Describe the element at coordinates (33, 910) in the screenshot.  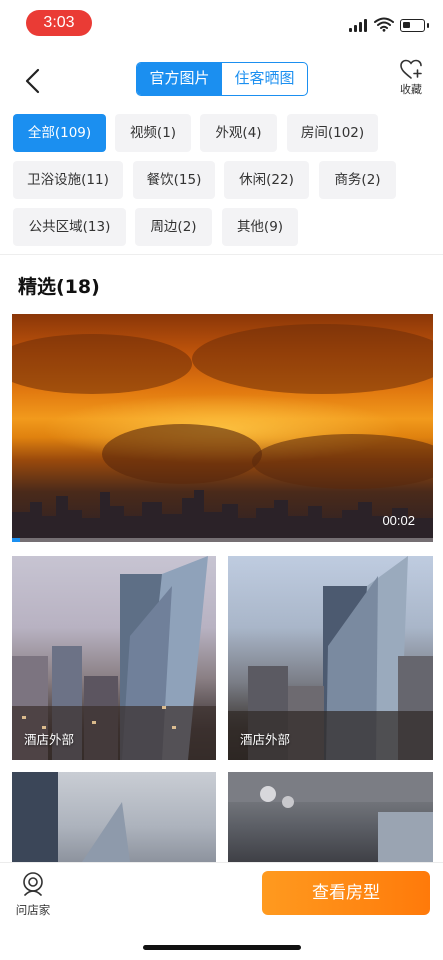
I see `ask-host-label: 问店家` at that location.